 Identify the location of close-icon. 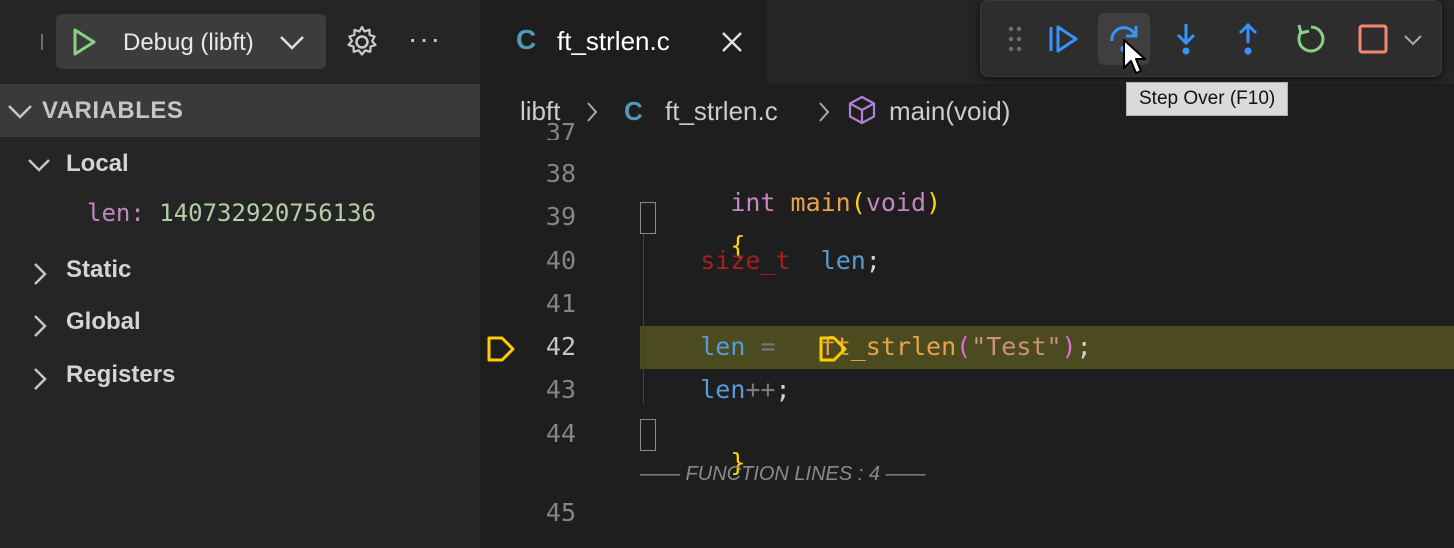
(732, 44).